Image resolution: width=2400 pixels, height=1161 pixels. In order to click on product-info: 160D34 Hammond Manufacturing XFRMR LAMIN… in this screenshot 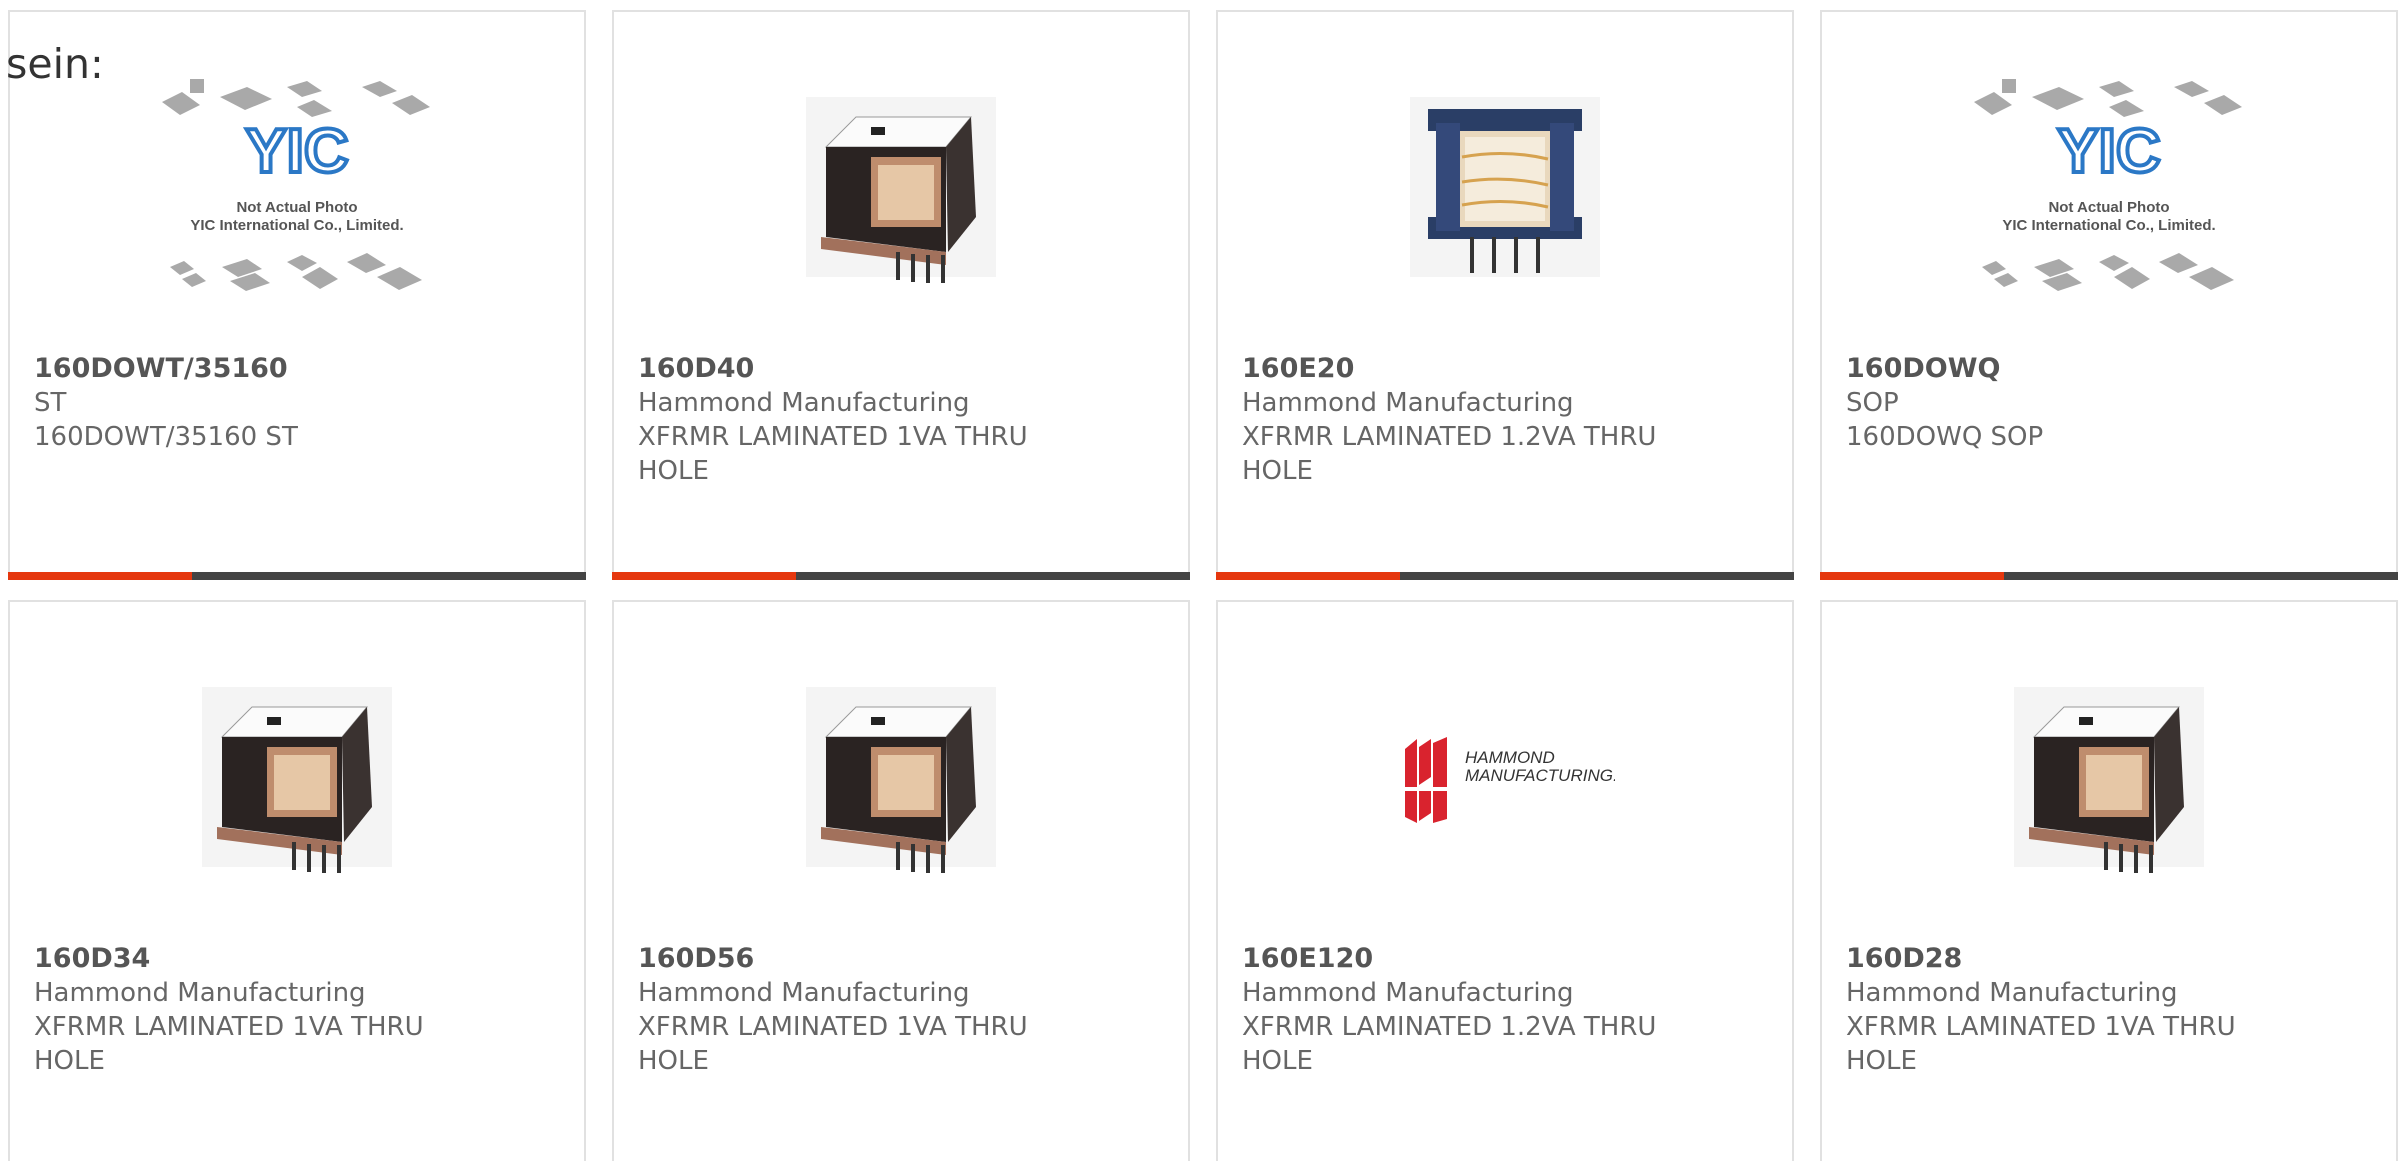, I will do `click(297, 1010)`.